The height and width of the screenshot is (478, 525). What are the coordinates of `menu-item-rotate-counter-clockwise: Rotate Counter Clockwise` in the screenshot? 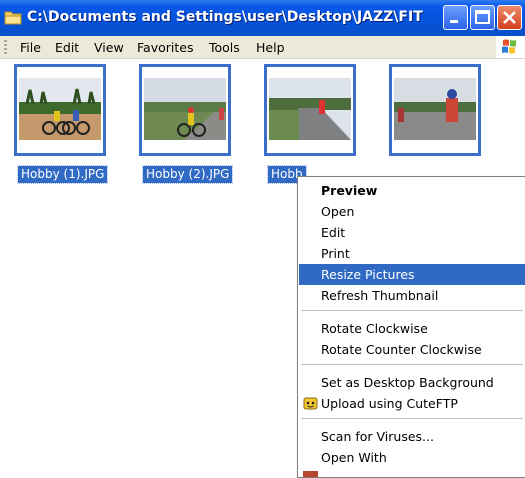 It's located at (412, 349).